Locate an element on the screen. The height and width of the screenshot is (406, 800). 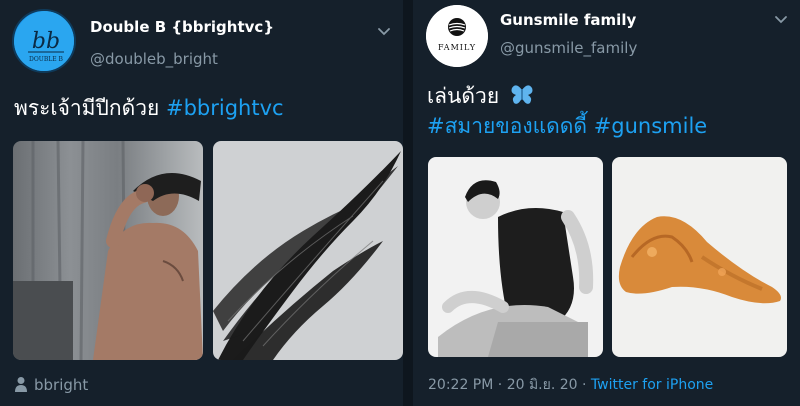
hashtag-link: #สมายของแดดดี้ #gunsmile is located at coordinates (567, 126).